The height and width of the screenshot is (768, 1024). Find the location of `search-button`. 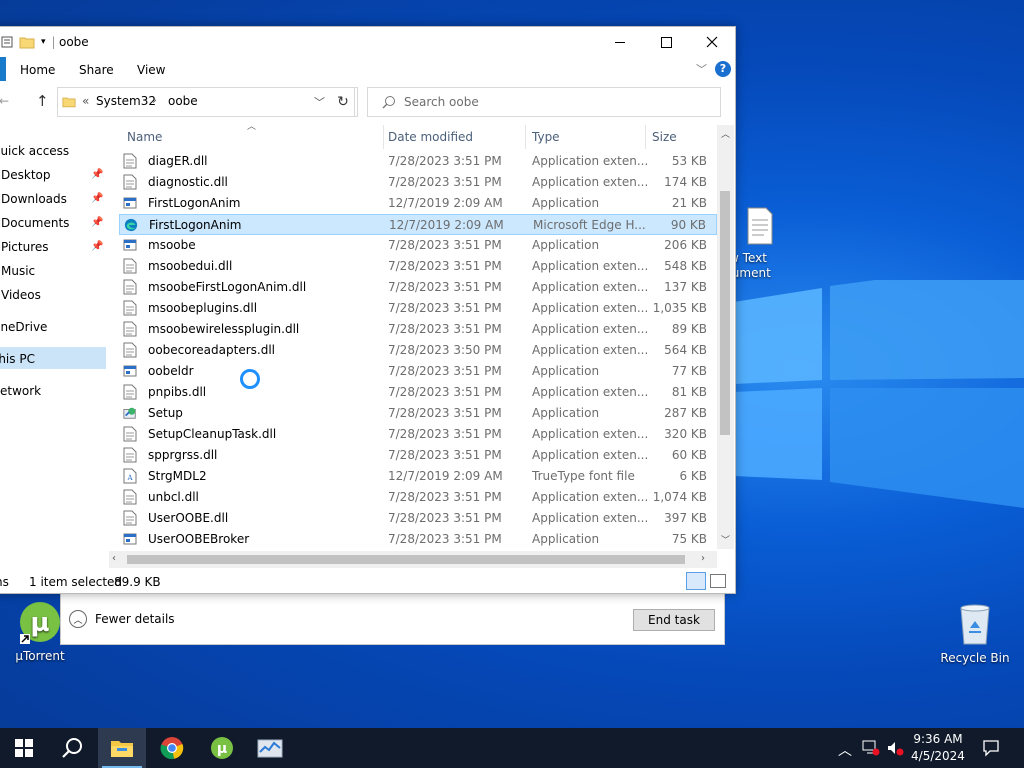

search-button is located at coordinates (72, 748).